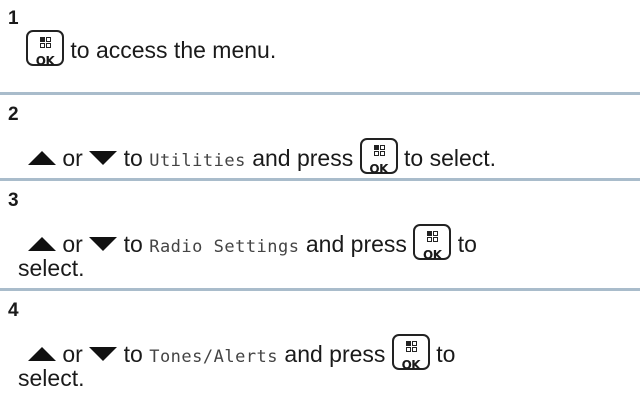 The image size is (640, 397). I want to click on step-instruction: OK to access the menu., so click(151, 49).